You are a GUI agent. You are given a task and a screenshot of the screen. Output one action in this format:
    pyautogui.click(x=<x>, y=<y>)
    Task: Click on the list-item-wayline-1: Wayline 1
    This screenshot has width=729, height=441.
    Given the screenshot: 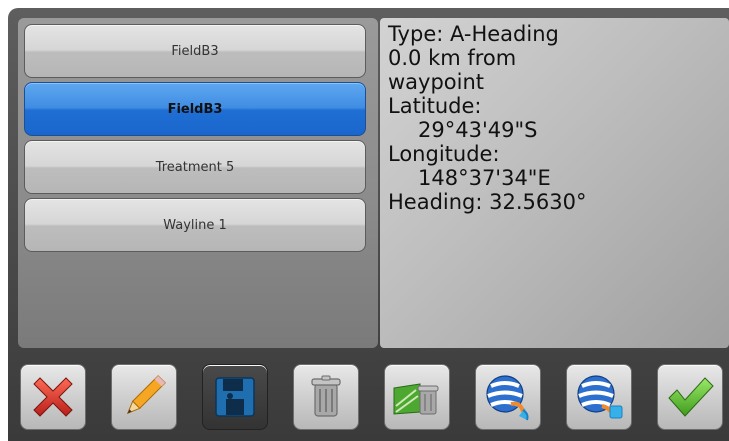 What is the action you would take?
    pyautogui.click(x=195, y=225)
    